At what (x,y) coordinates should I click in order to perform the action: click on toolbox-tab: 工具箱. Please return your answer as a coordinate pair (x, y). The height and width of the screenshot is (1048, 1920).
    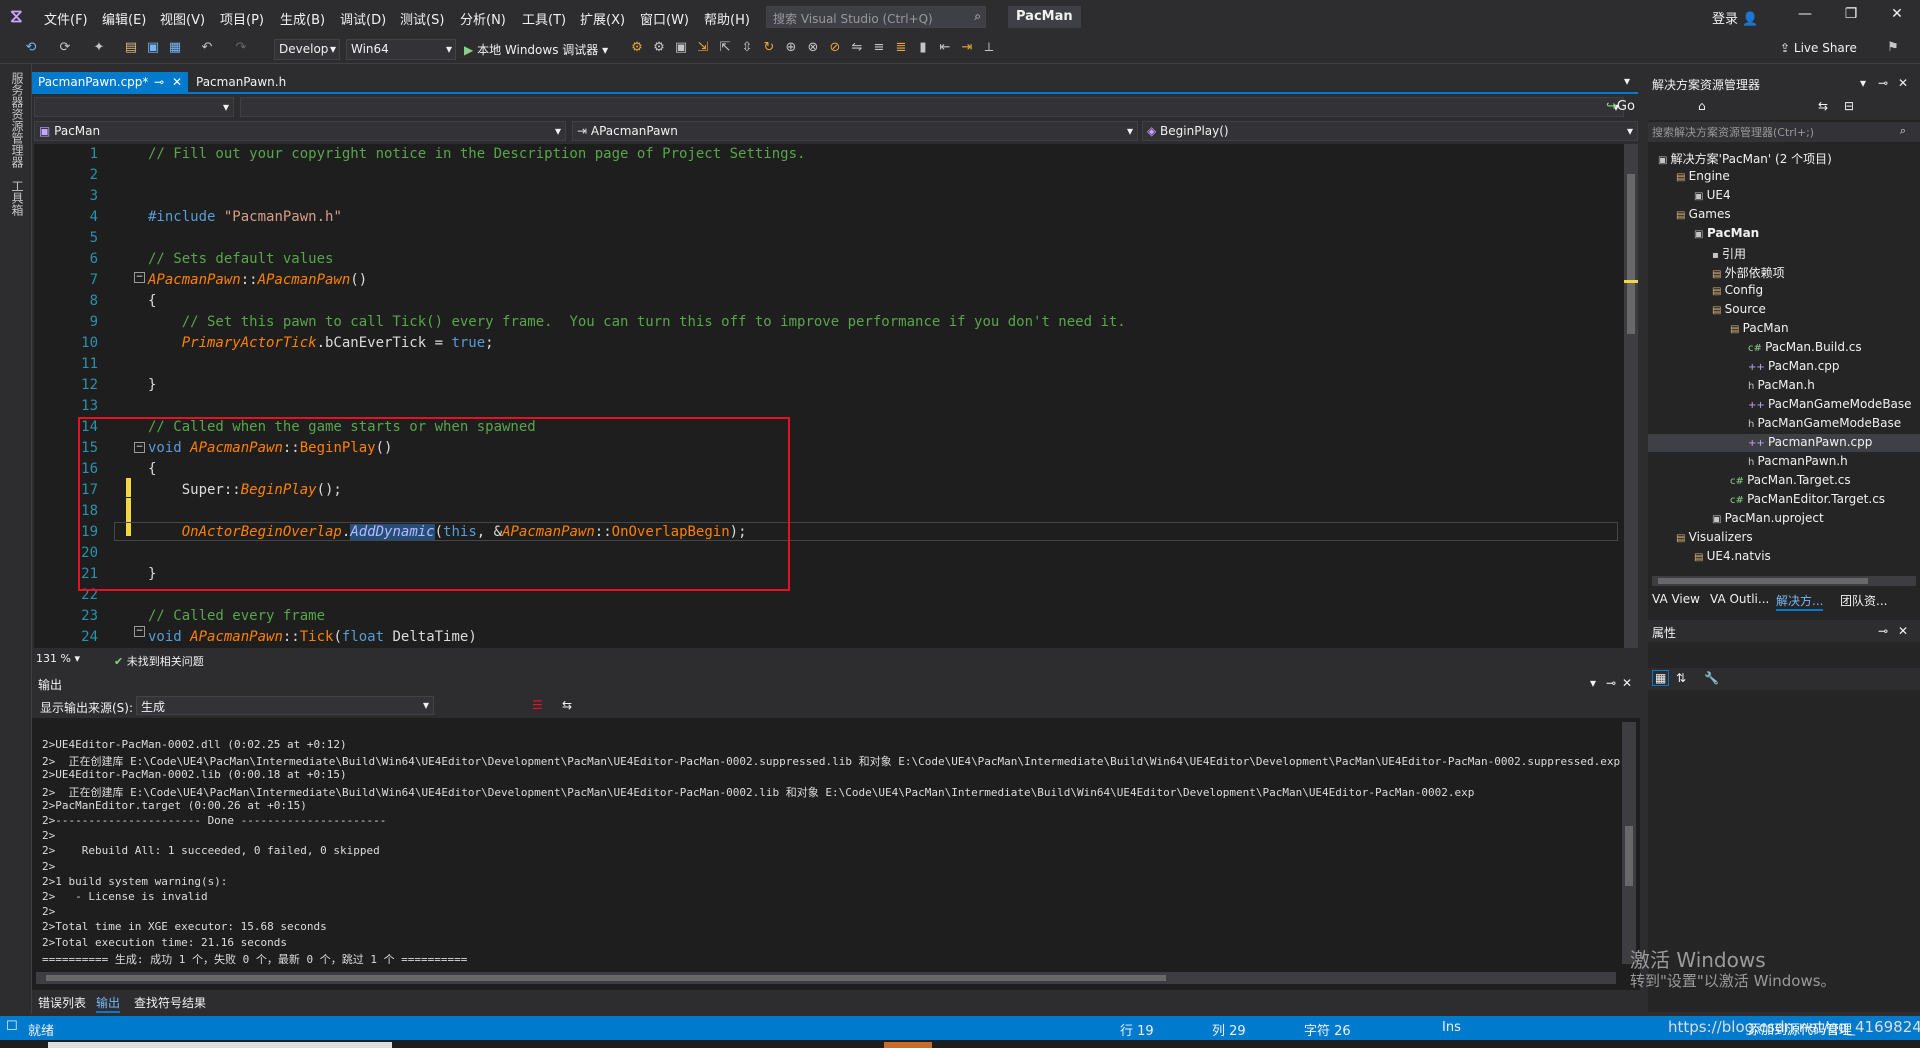
    Looking at the image, I should click on (17, 198).